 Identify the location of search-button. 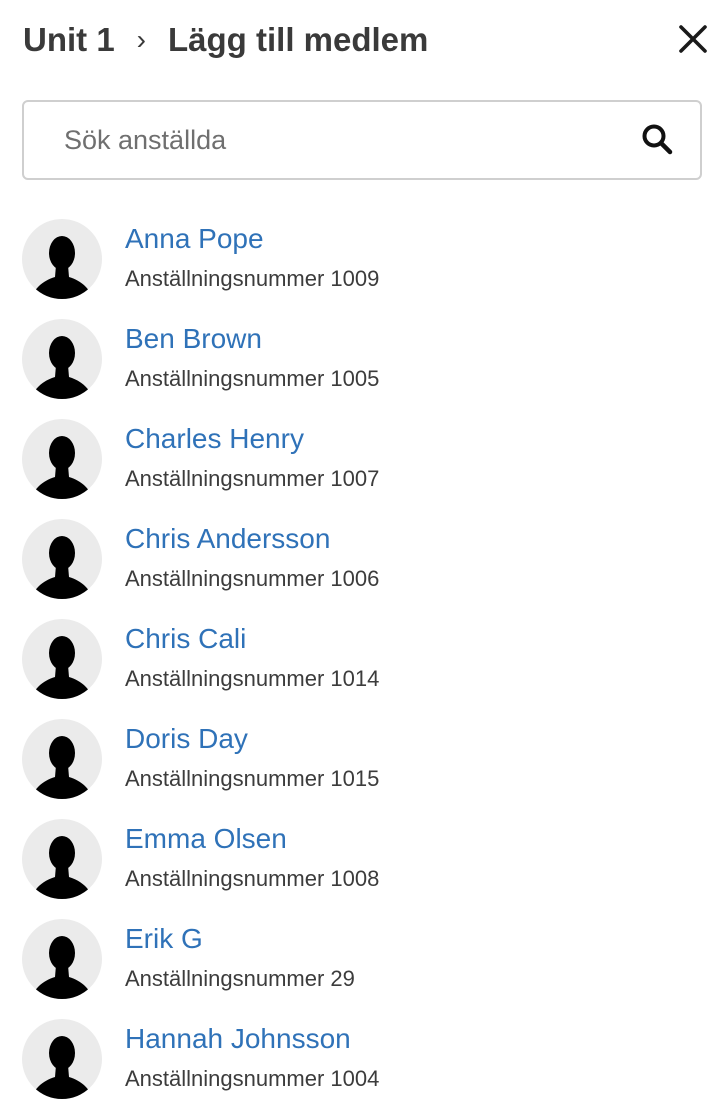
(658, 140).